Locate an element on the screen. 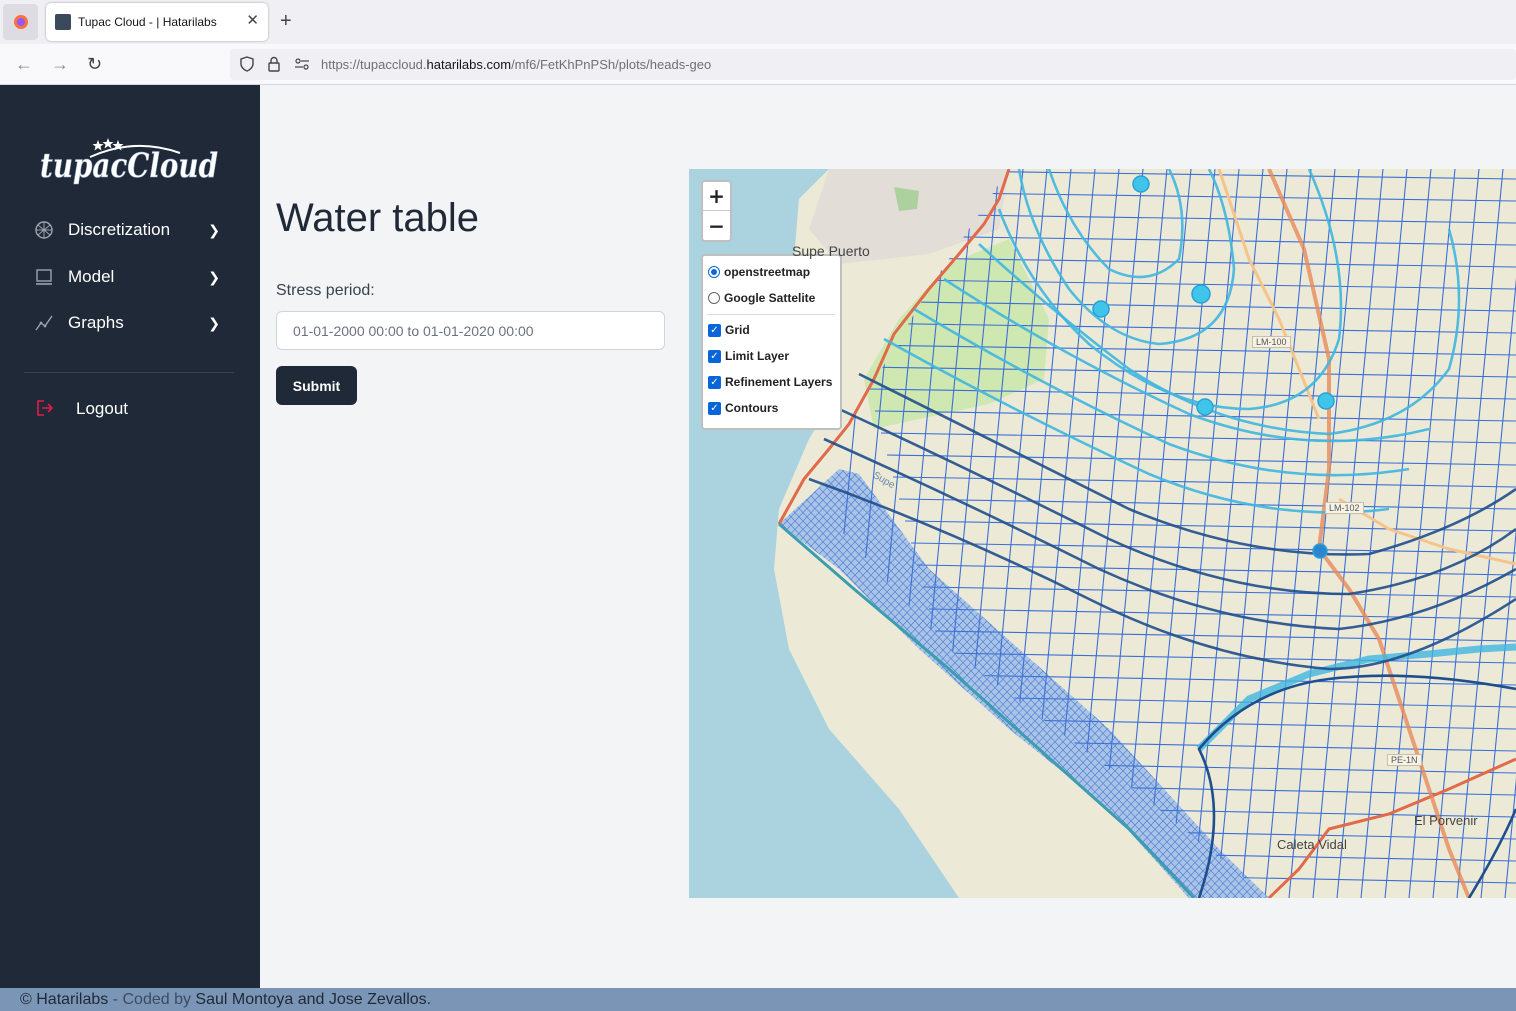 The height and width of the screenshot is (1011, 1516). place-label-caleta-vidal: Caleta Vidal is located at coordinates (1312, 844).